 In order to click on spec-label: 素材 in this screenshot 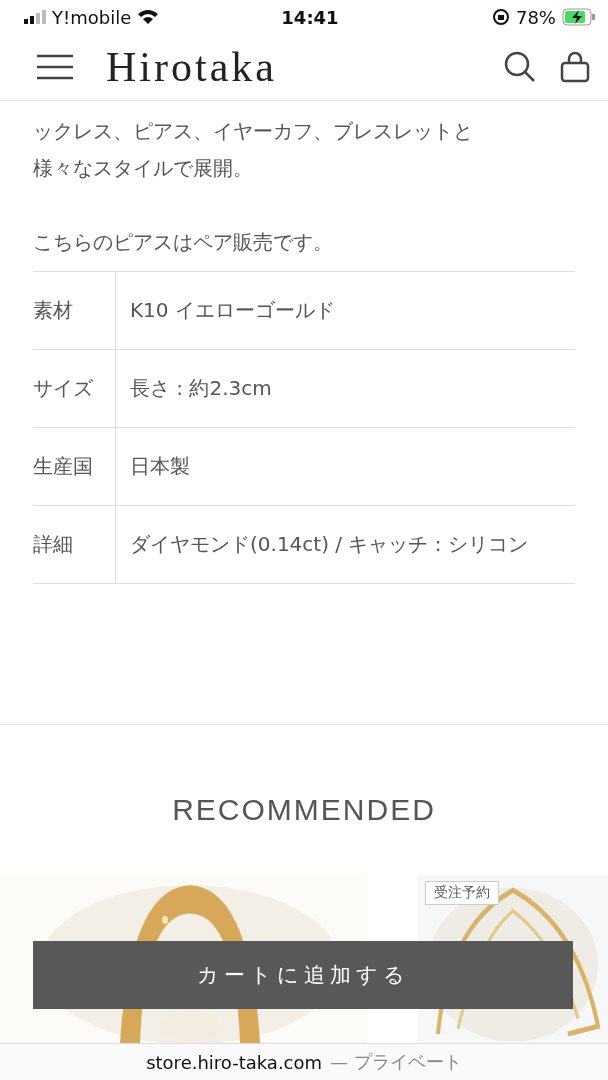, I will do `click(74, 310)`.